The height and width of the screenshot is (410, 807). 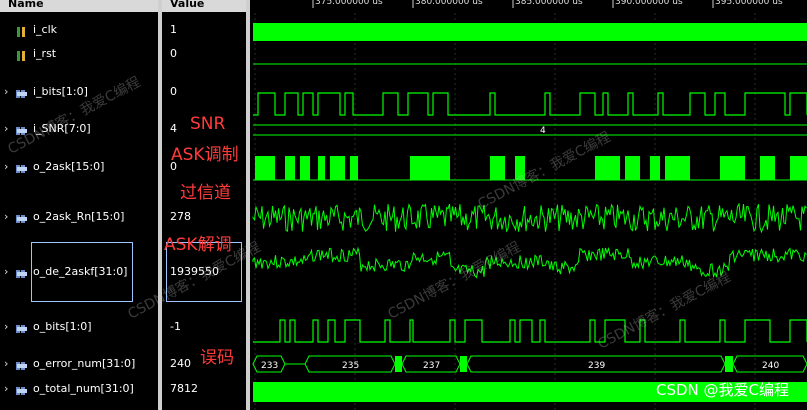 I want to click on signal-name: o_total_num[31:0], so click(x=83, y=388).